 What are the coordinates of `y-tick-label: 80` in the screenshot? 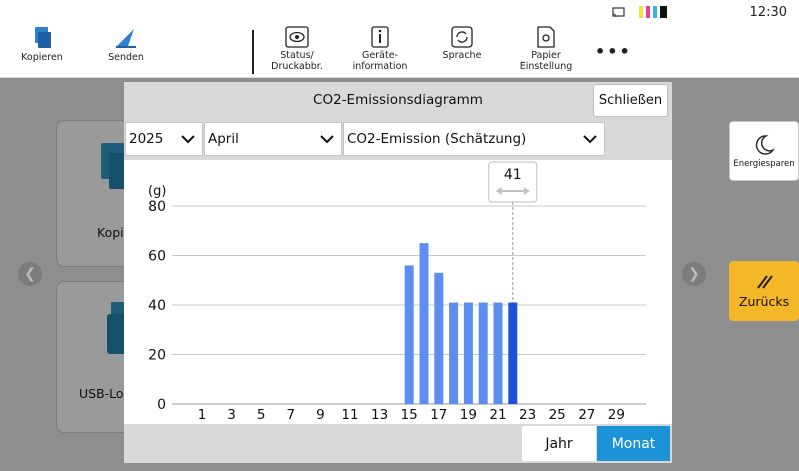 It's located at (157, 207).